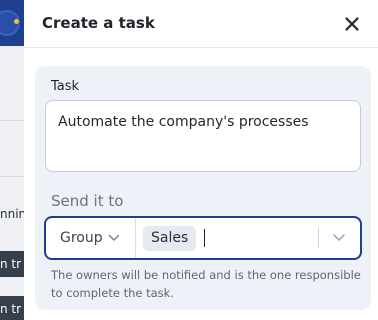 This screenshot has height=320, width=378. I want to click on panel-header: Create a task, so click(201, 24).